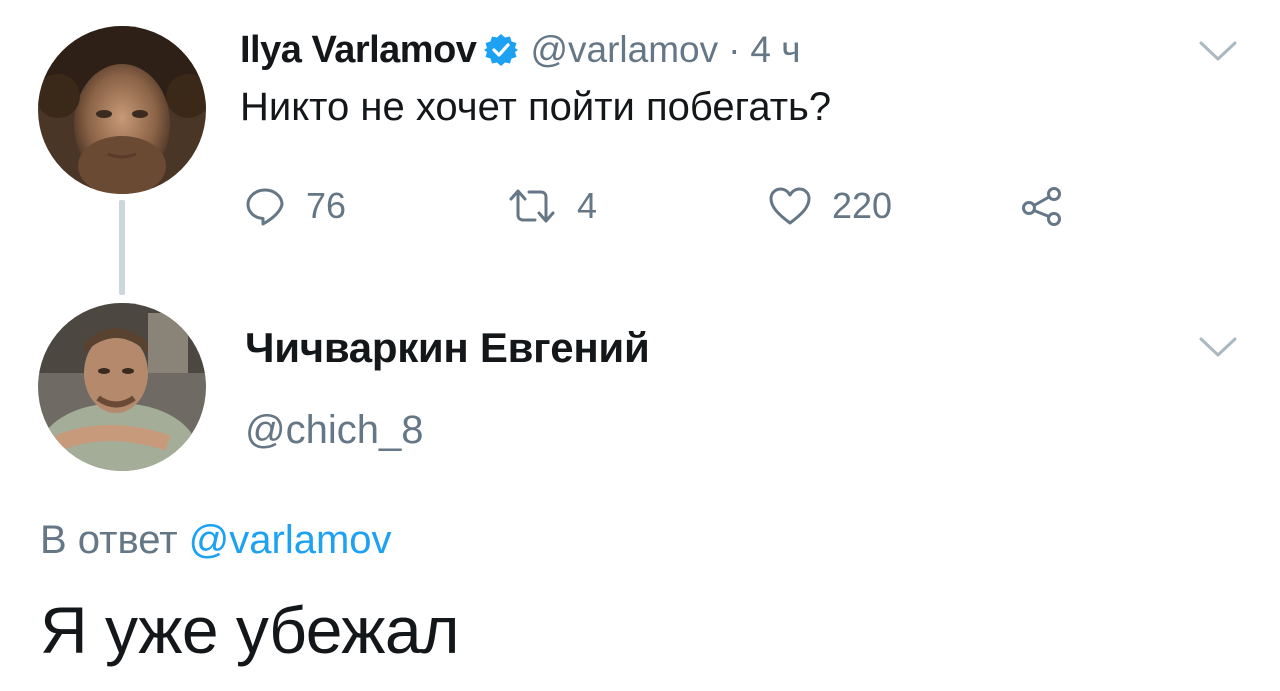  I want to click on author-handle: @varlamov, so click(624, 50).